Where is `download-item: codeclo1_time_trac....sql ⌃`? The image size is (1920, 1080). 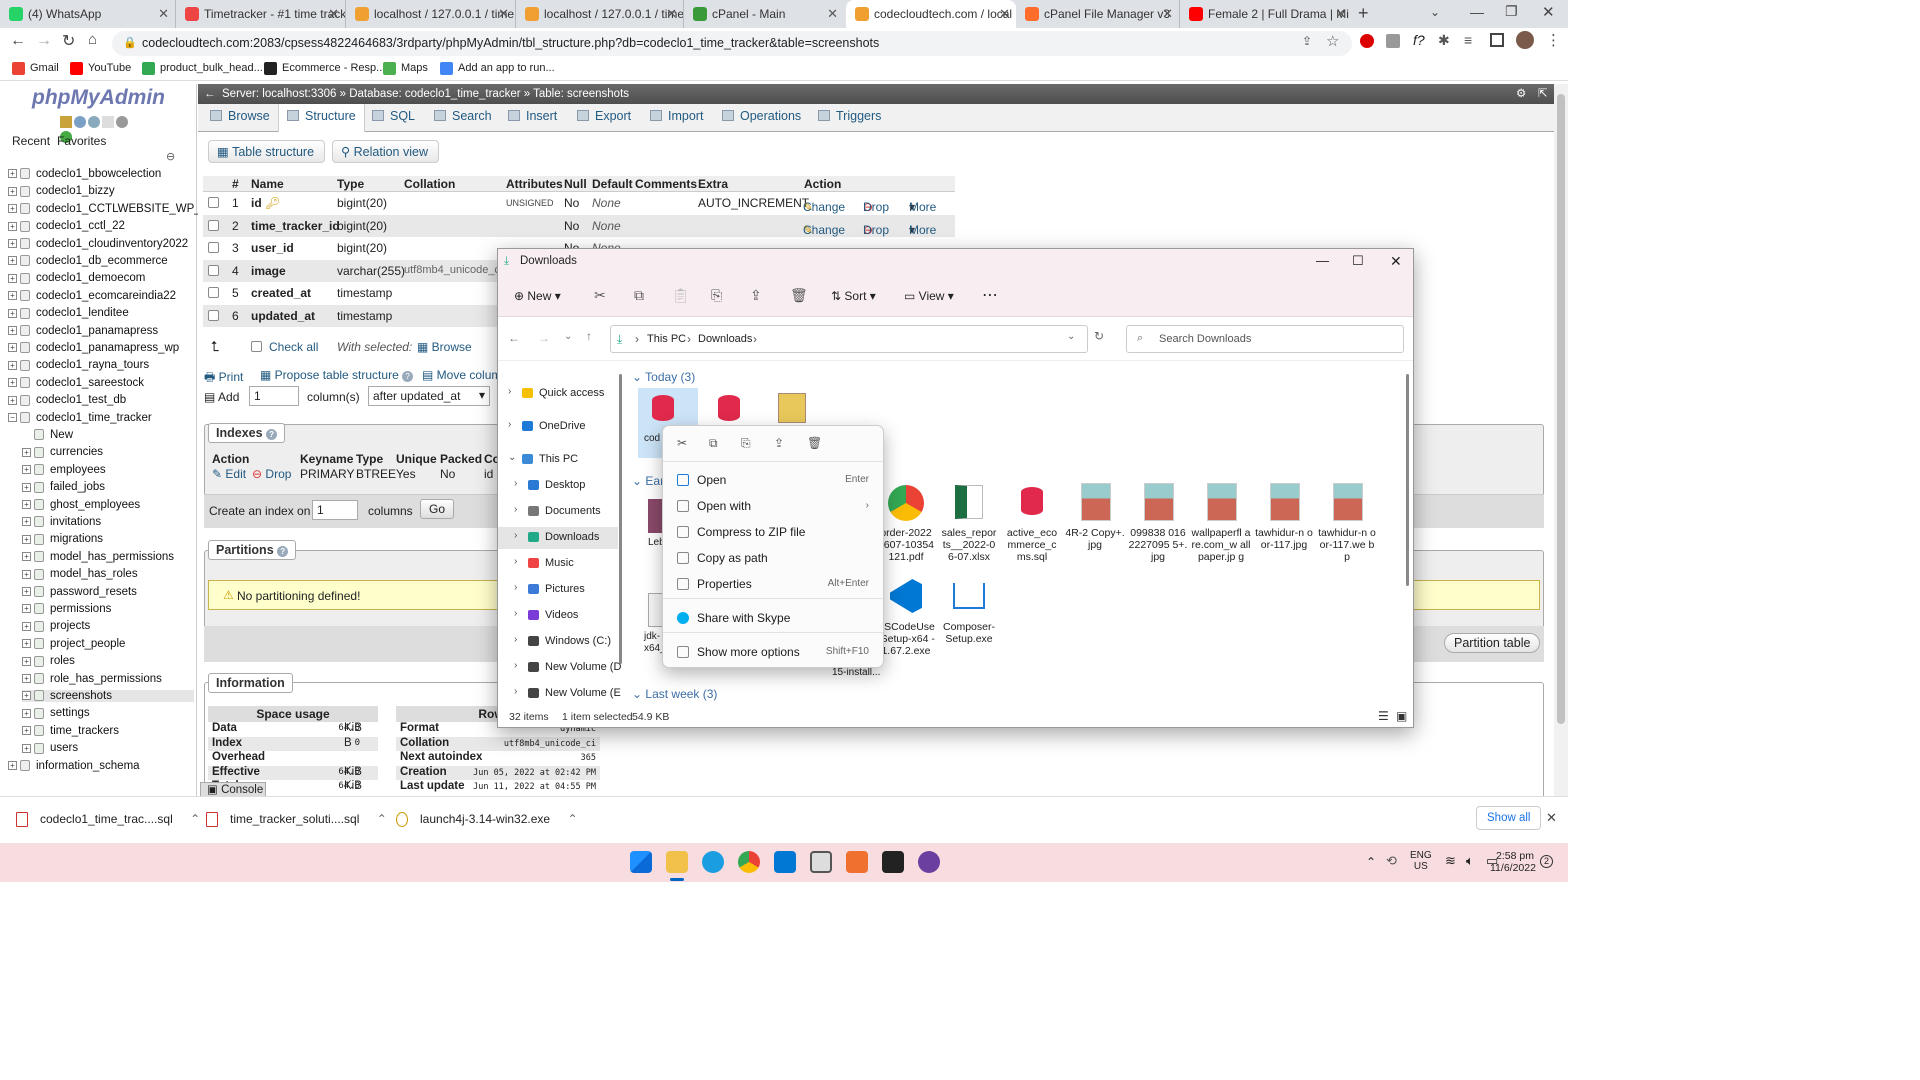
download-item: codeclo1_time_trac....sql ⌃ is located at coordinates (108, 819).